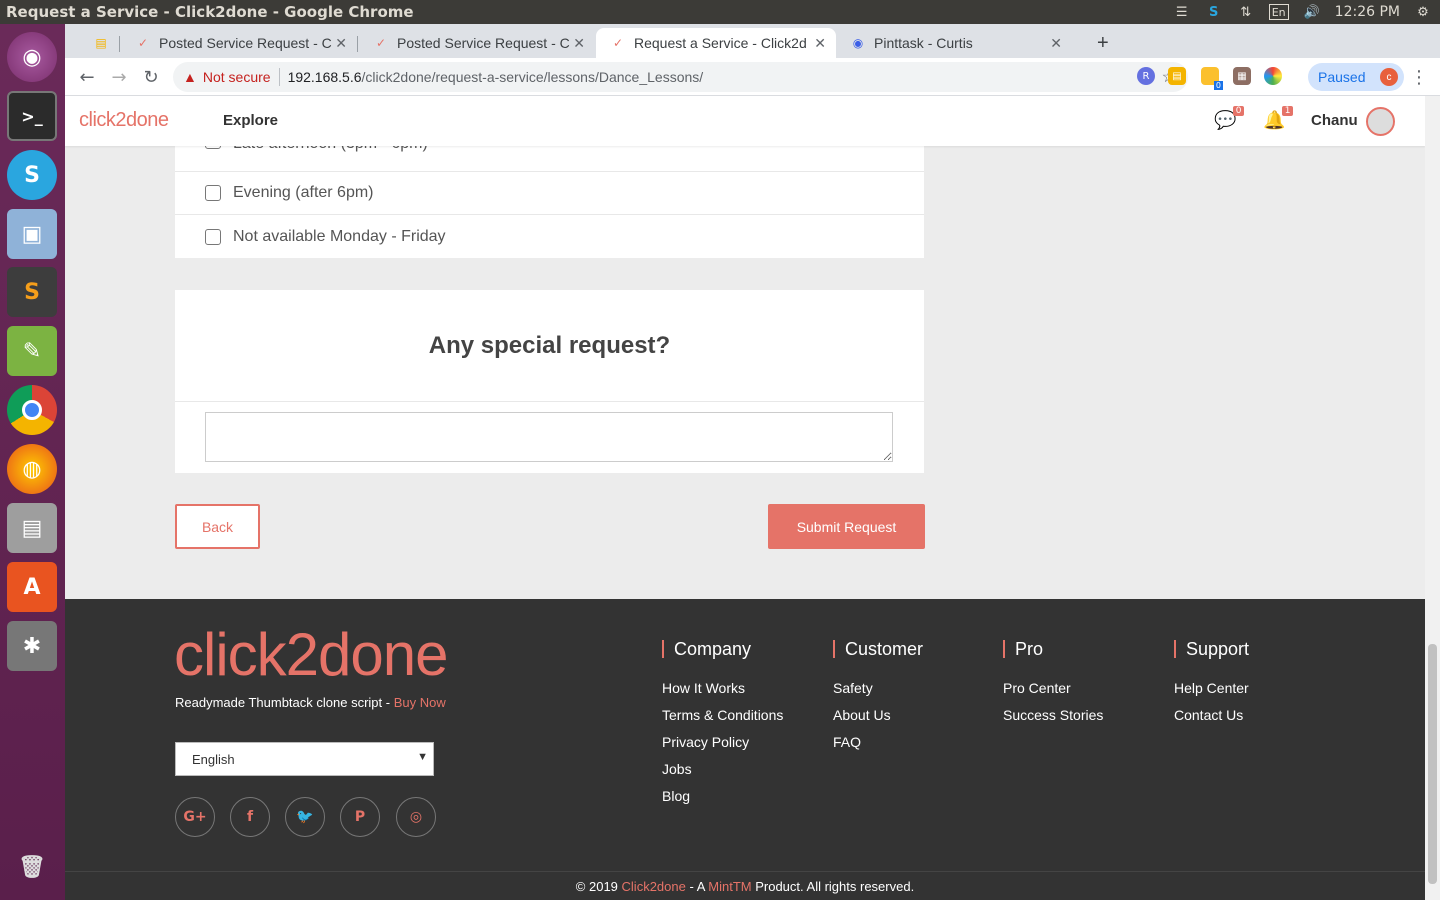 This screenshot has height=900, width=1440. What do you see at coordinates (151, 77) in the screenshot?
I see `reload-icon: ↻` at bounding box center [151, 77].